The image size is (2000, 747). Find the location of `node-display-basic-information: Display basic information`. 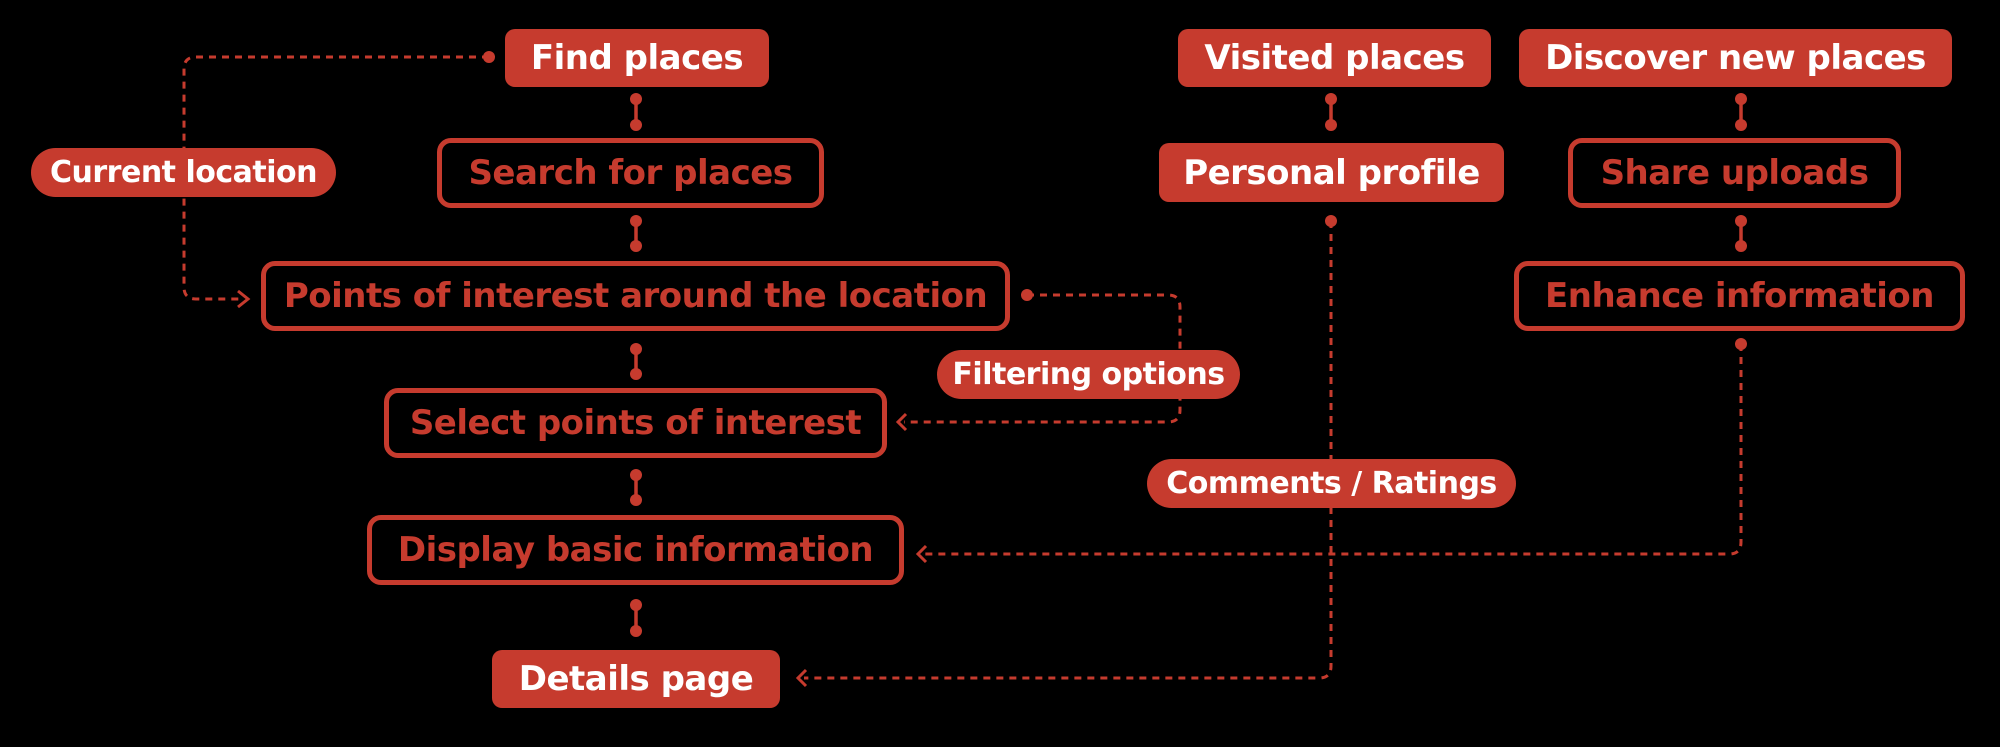

node-display-basic-information: Display basic information is located at coordinates (635, 550).